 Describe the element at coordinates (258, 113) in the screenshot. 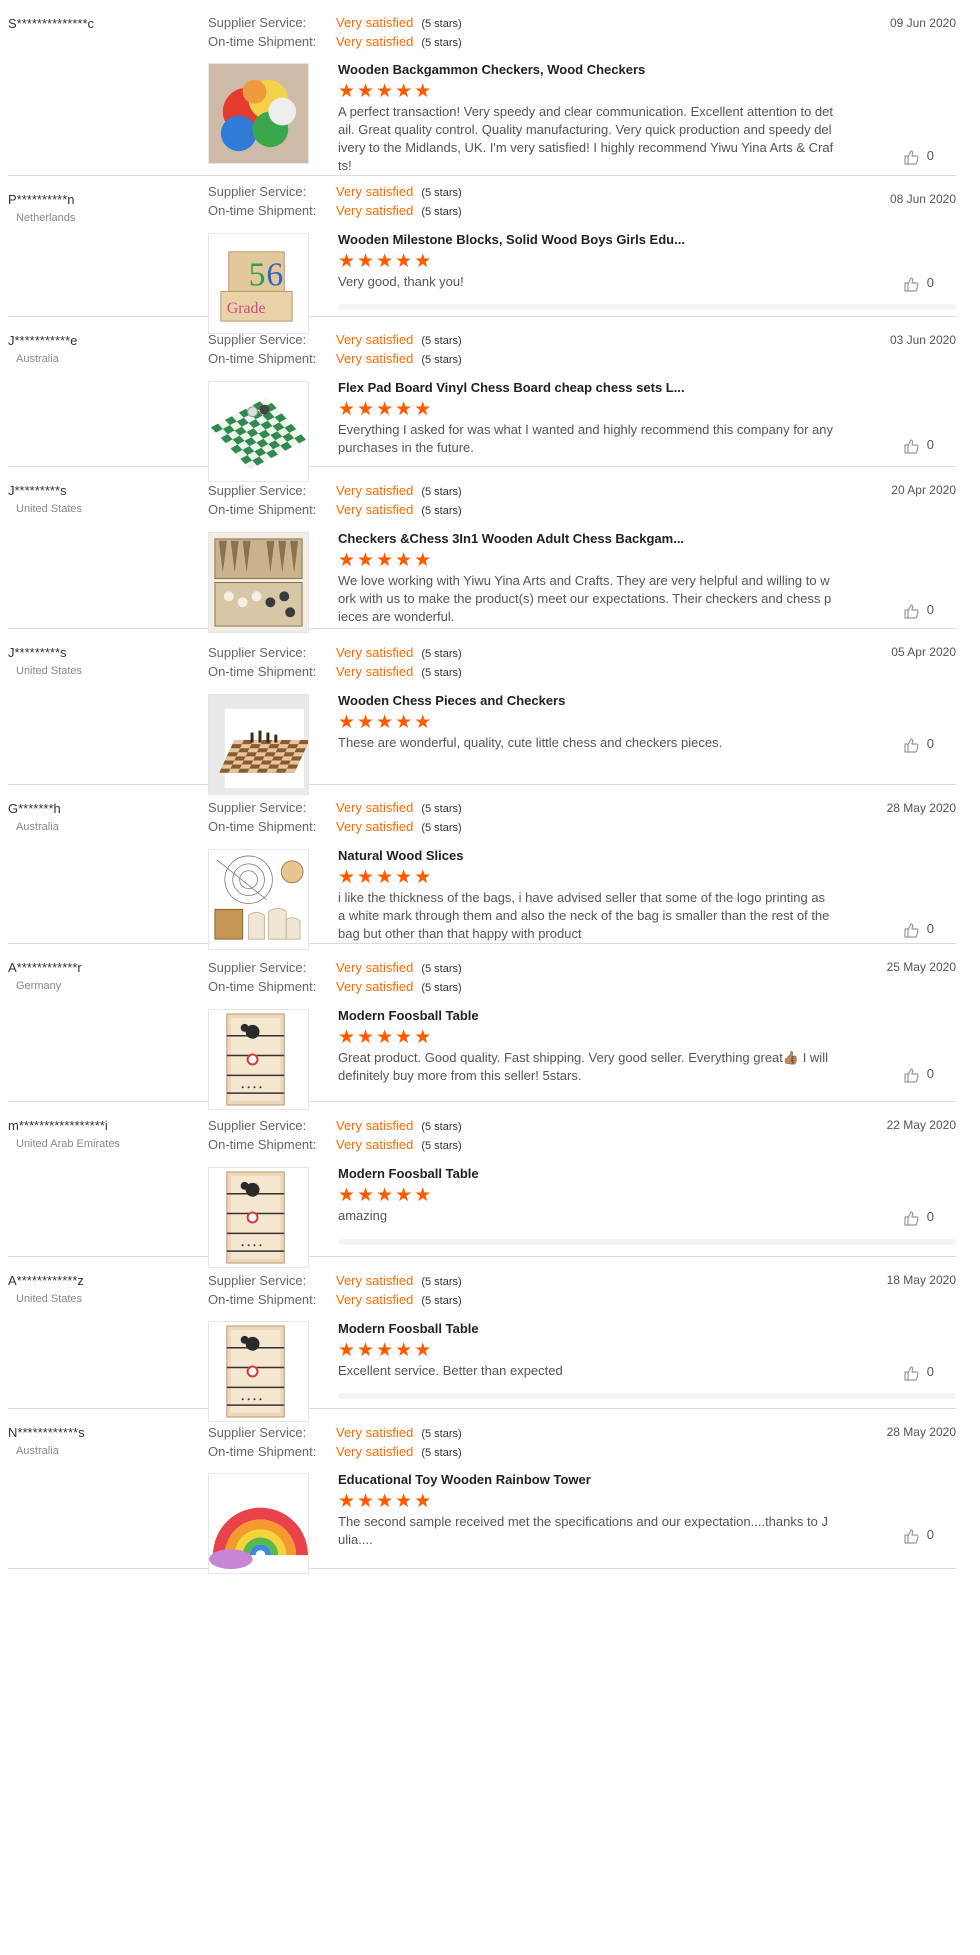

I see `colored-checkers-image` at that location.